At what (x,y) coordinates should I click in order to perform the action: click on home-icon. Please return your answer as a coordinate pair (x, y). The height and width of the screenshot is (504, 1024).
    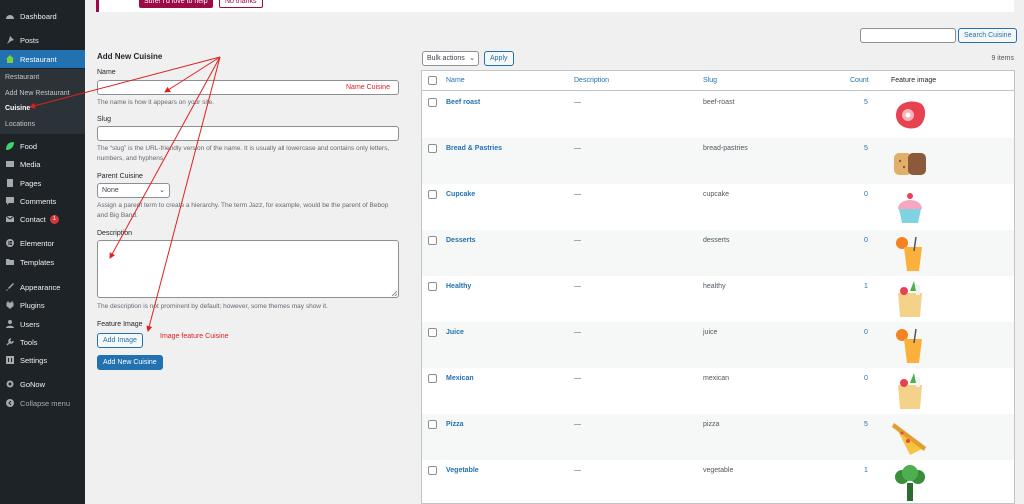
    Looking at the image, I should click on (10, 59).